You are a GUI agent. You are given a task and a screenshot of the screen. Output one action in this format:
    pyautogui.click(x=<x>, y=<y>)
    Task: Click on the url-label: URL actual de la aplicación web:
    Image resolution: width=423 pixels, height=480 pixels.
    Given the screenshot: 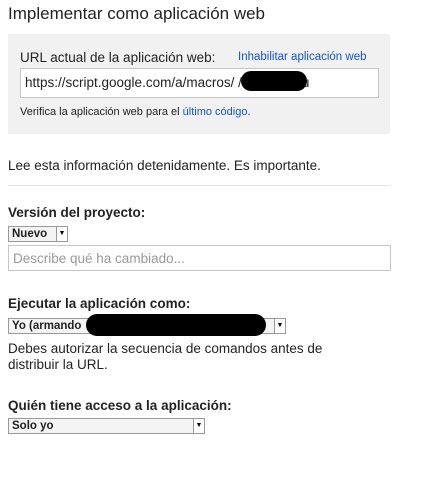 What is the action you would take?
    pyautogui.click(x=118, y=57)
    